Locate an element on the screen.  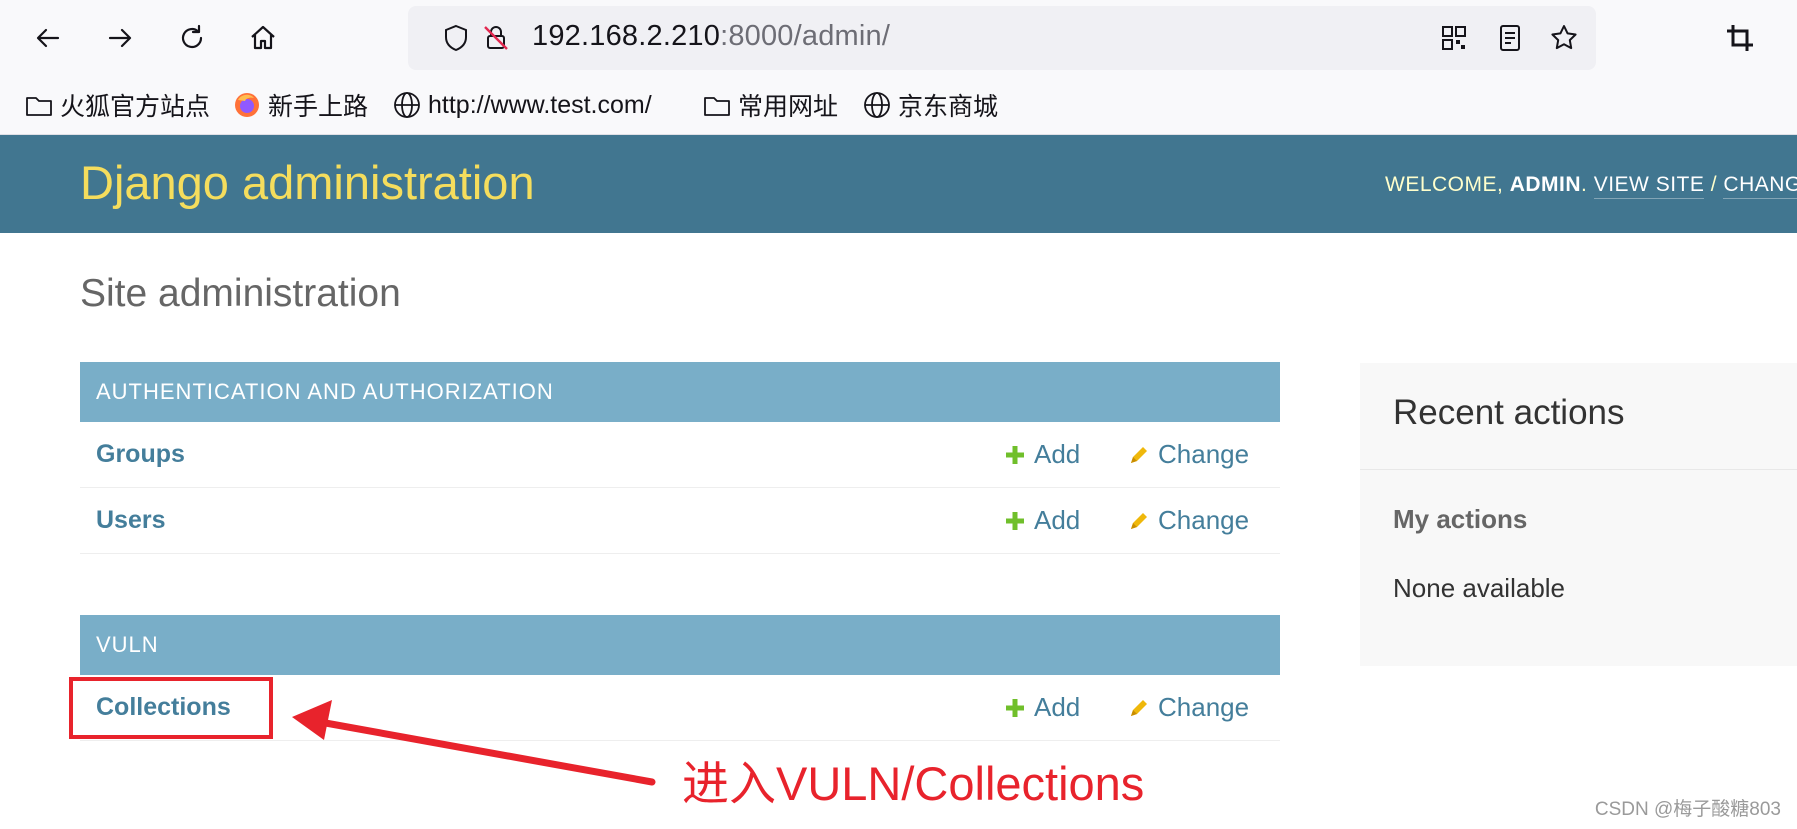
reload-icon is located at coordinates (192, 36).